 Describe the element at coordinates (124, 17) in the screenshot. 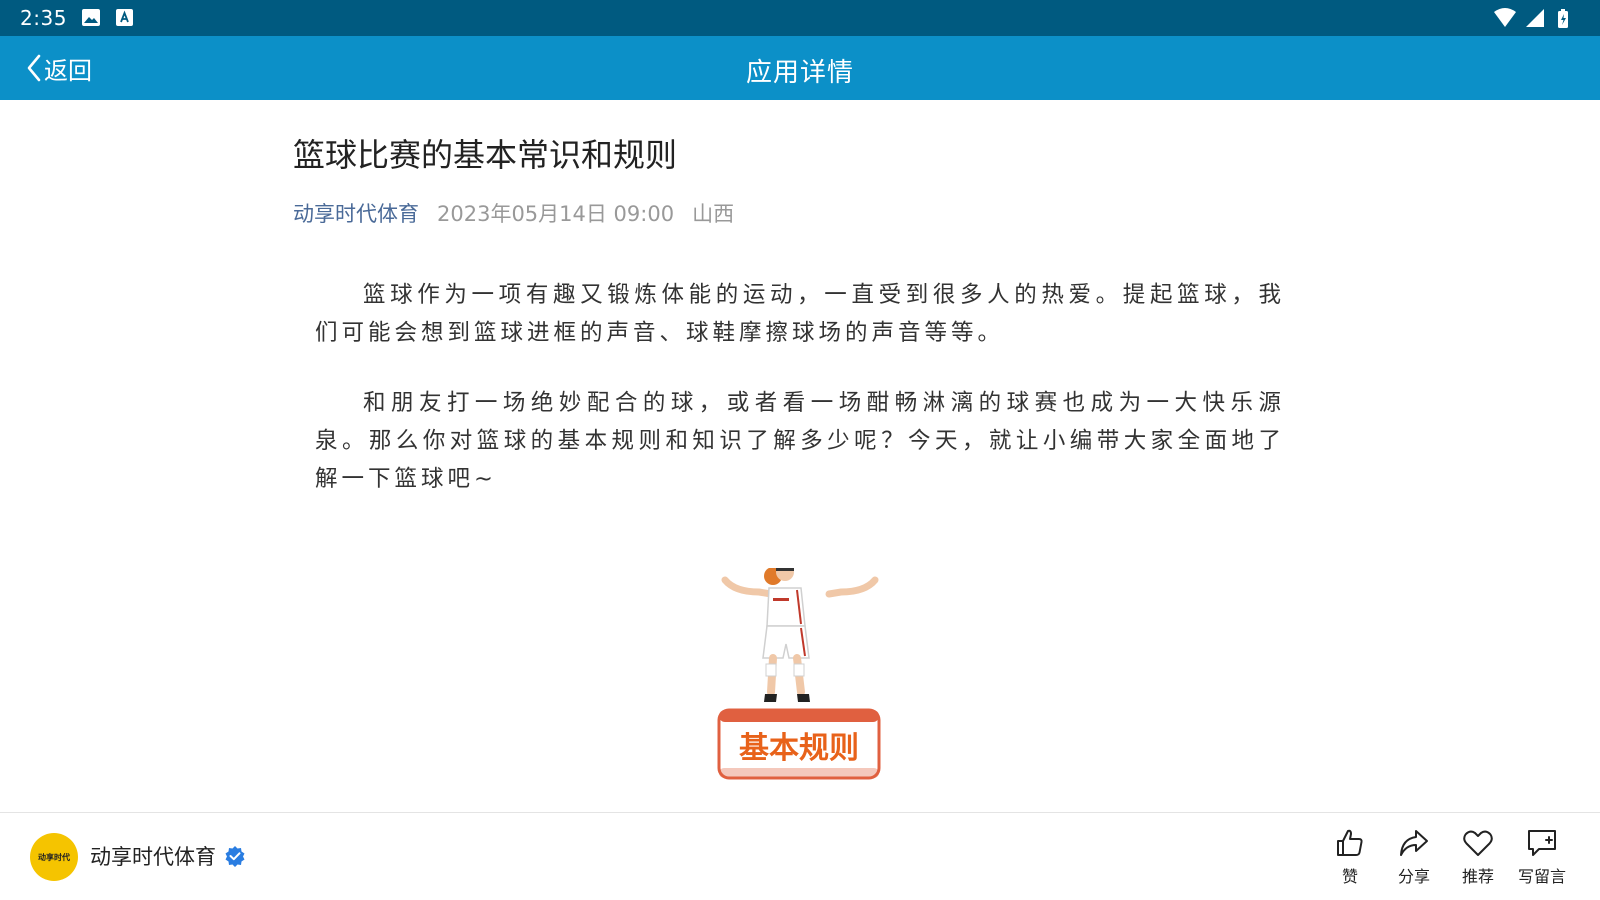

I see `a-badge-icon` at that location.